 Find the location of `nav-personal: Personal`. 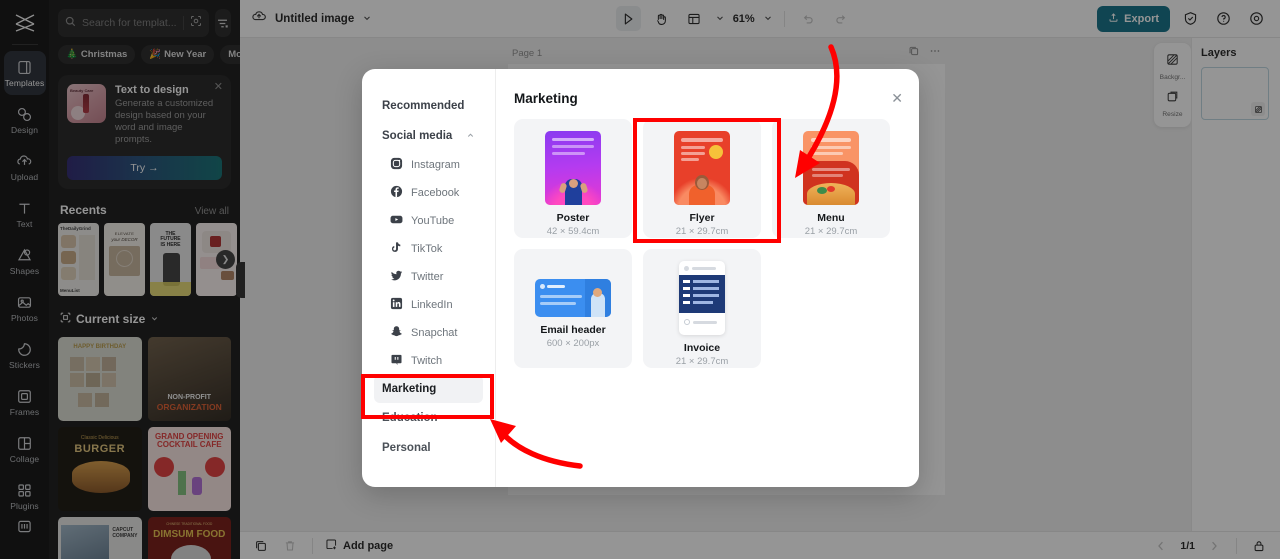

nav-personal: Personal is located at coordinates (428, 448).